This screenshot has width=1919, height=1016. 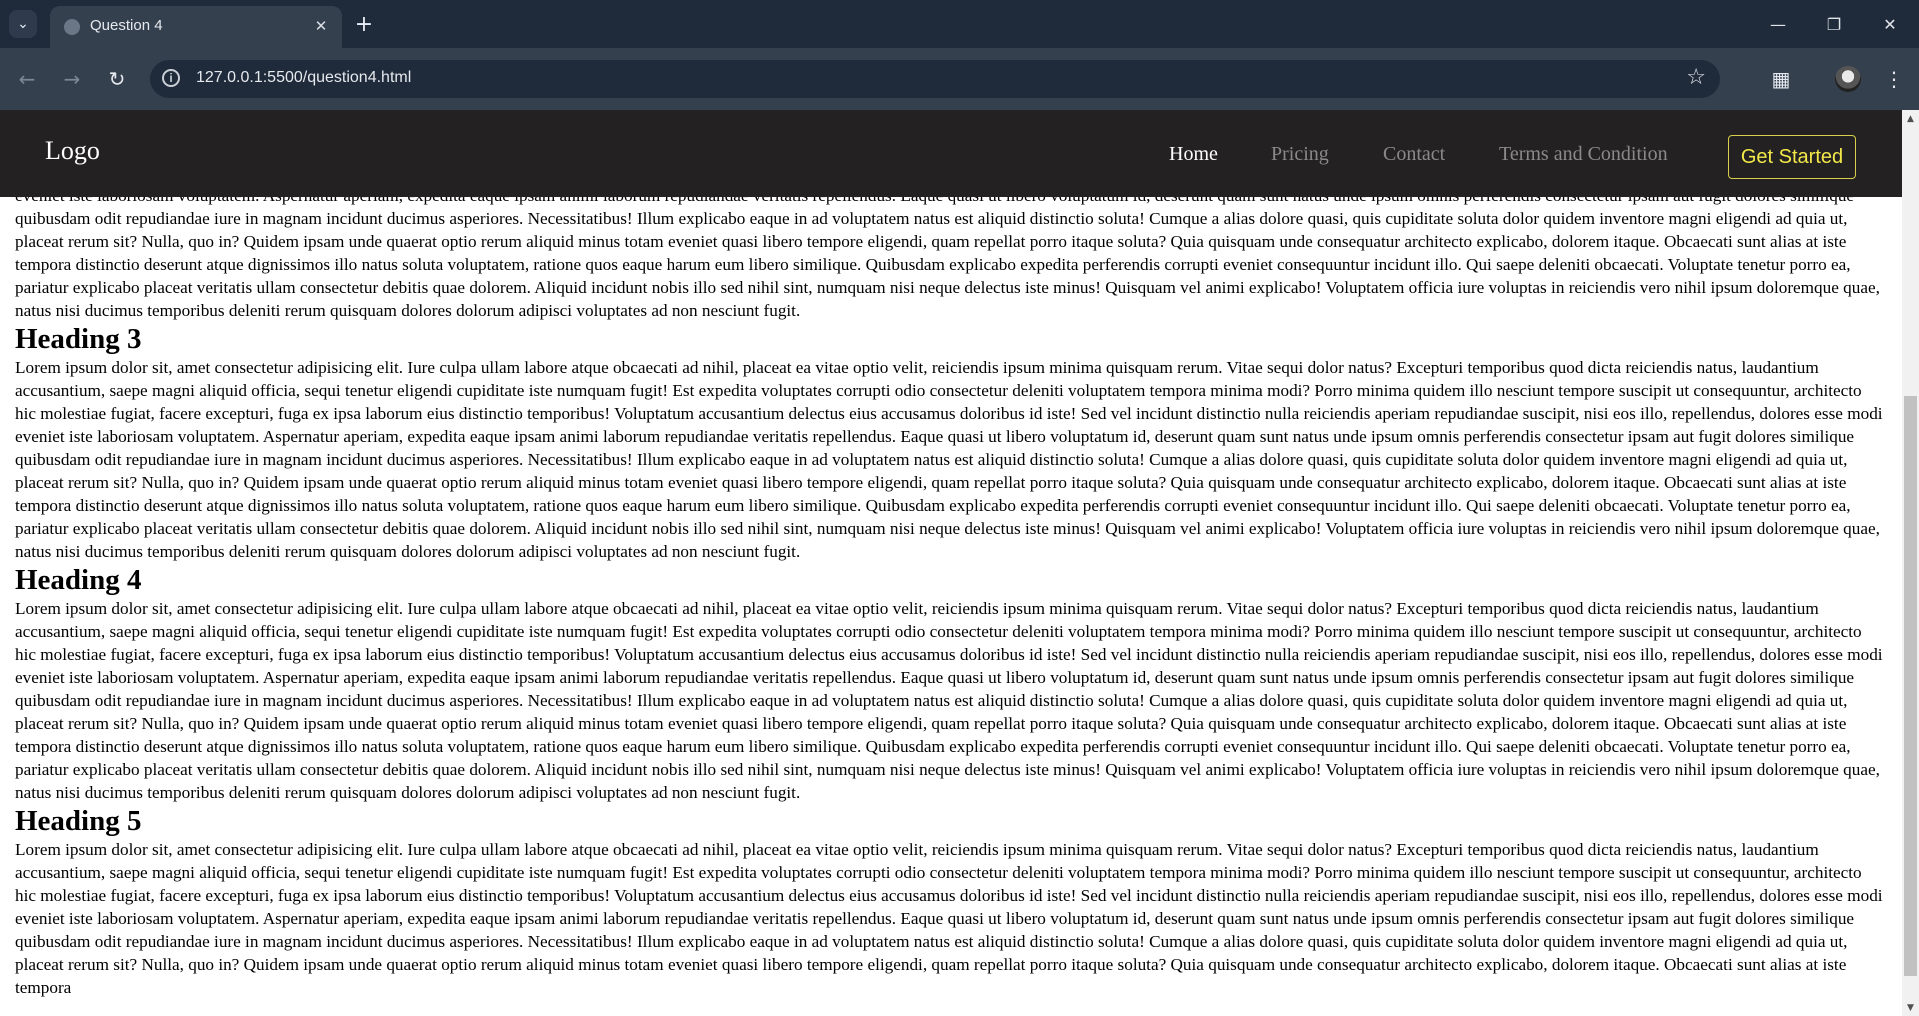 I want to click on address-bar: i 127.0.0.1:5500/question4.html ☆, so click(x=935, y=79).